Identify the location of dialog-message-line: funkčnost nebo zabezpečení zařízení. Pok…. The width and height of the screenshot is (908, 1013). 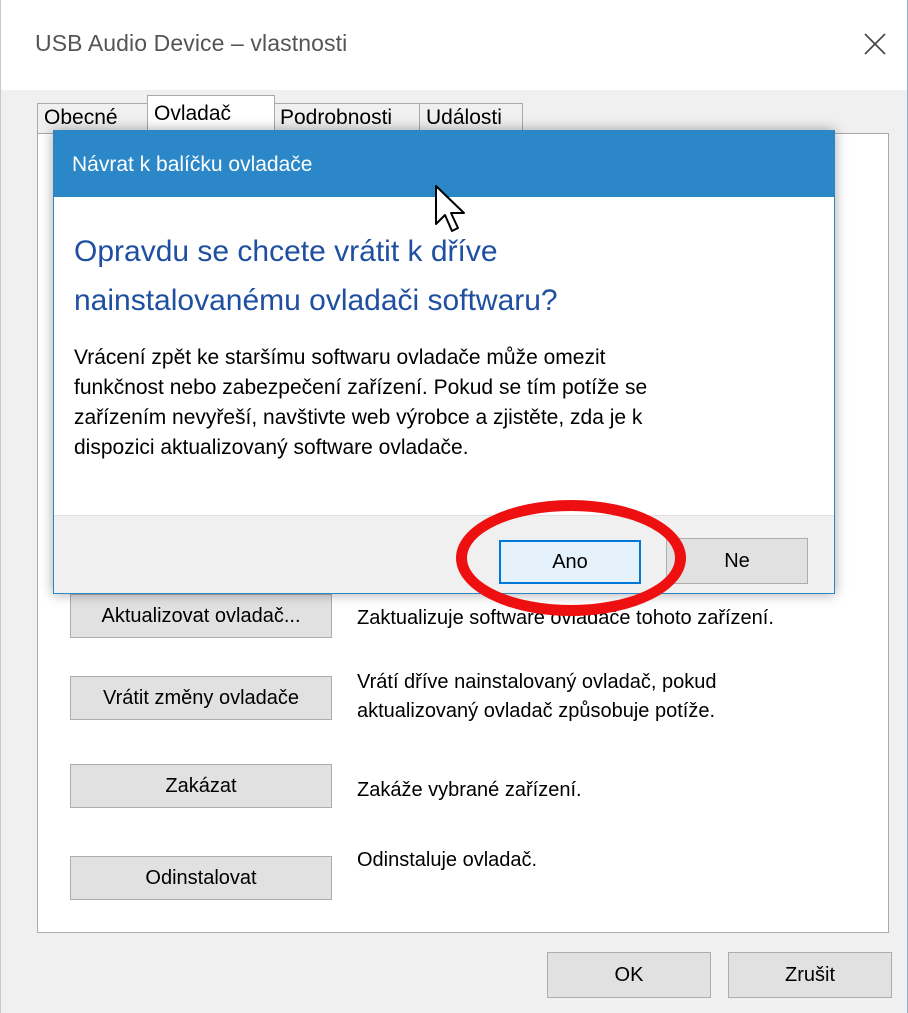
(361, 387).